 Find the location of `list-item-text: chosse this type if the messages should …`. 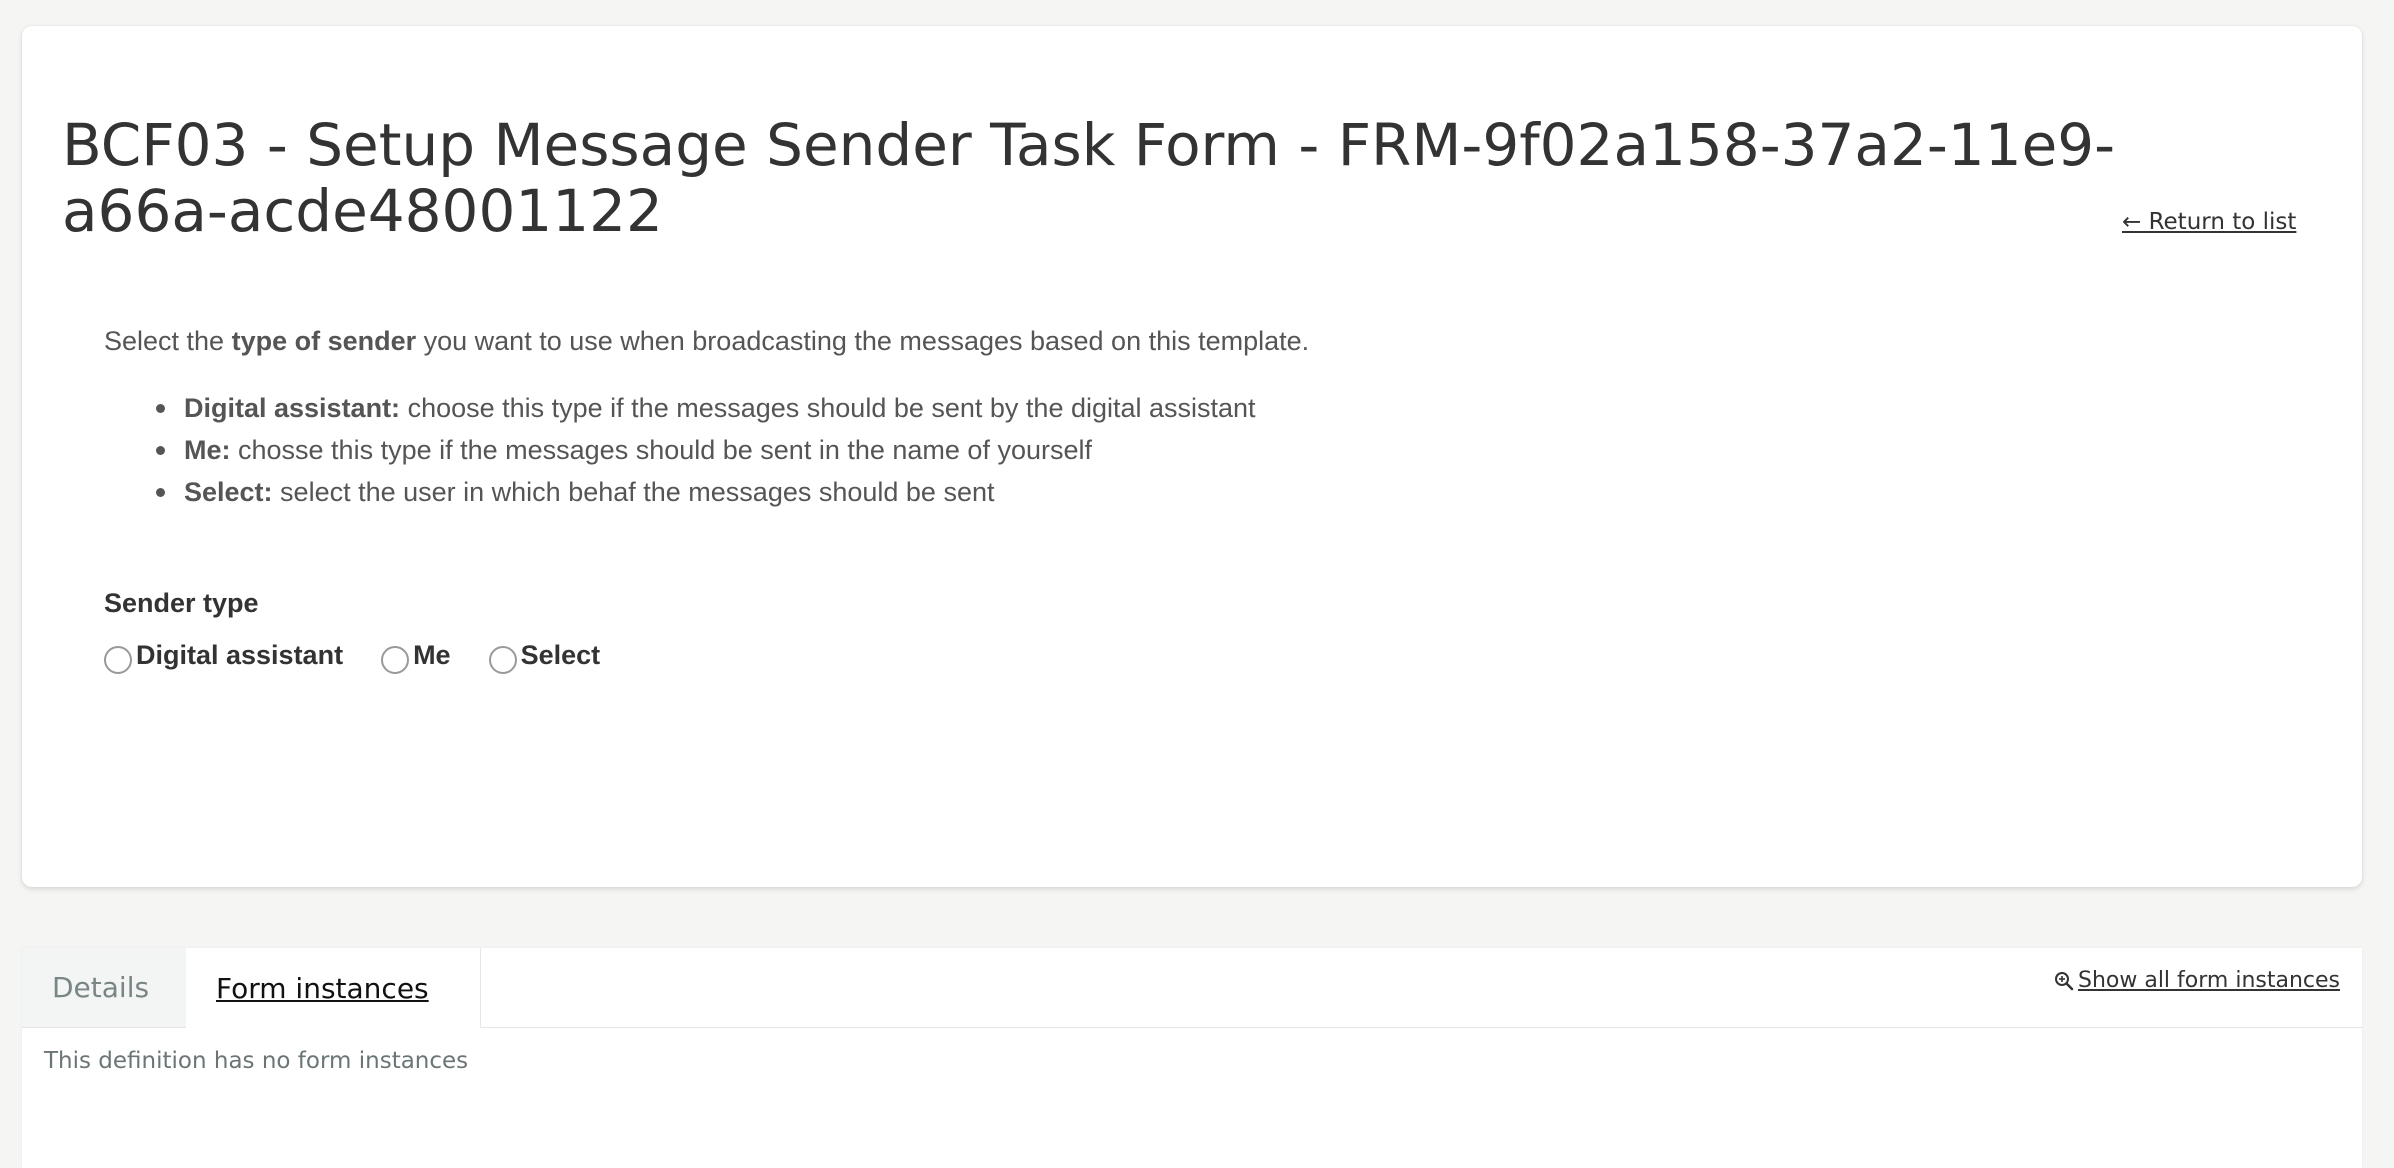

list-item-text: chosse this type if the messages should … is located at coordinates (661, 450).